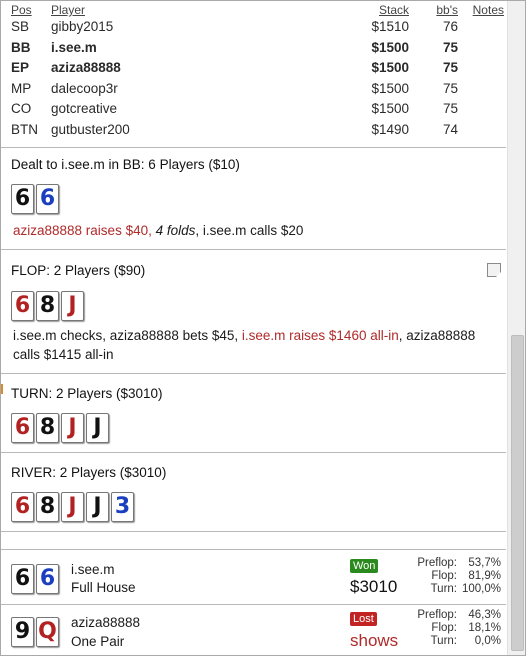 The image size is (526, 656). Describe the element at coordinates (24, 129) in the screenshot. I see `row-pos: BTN` at that location.